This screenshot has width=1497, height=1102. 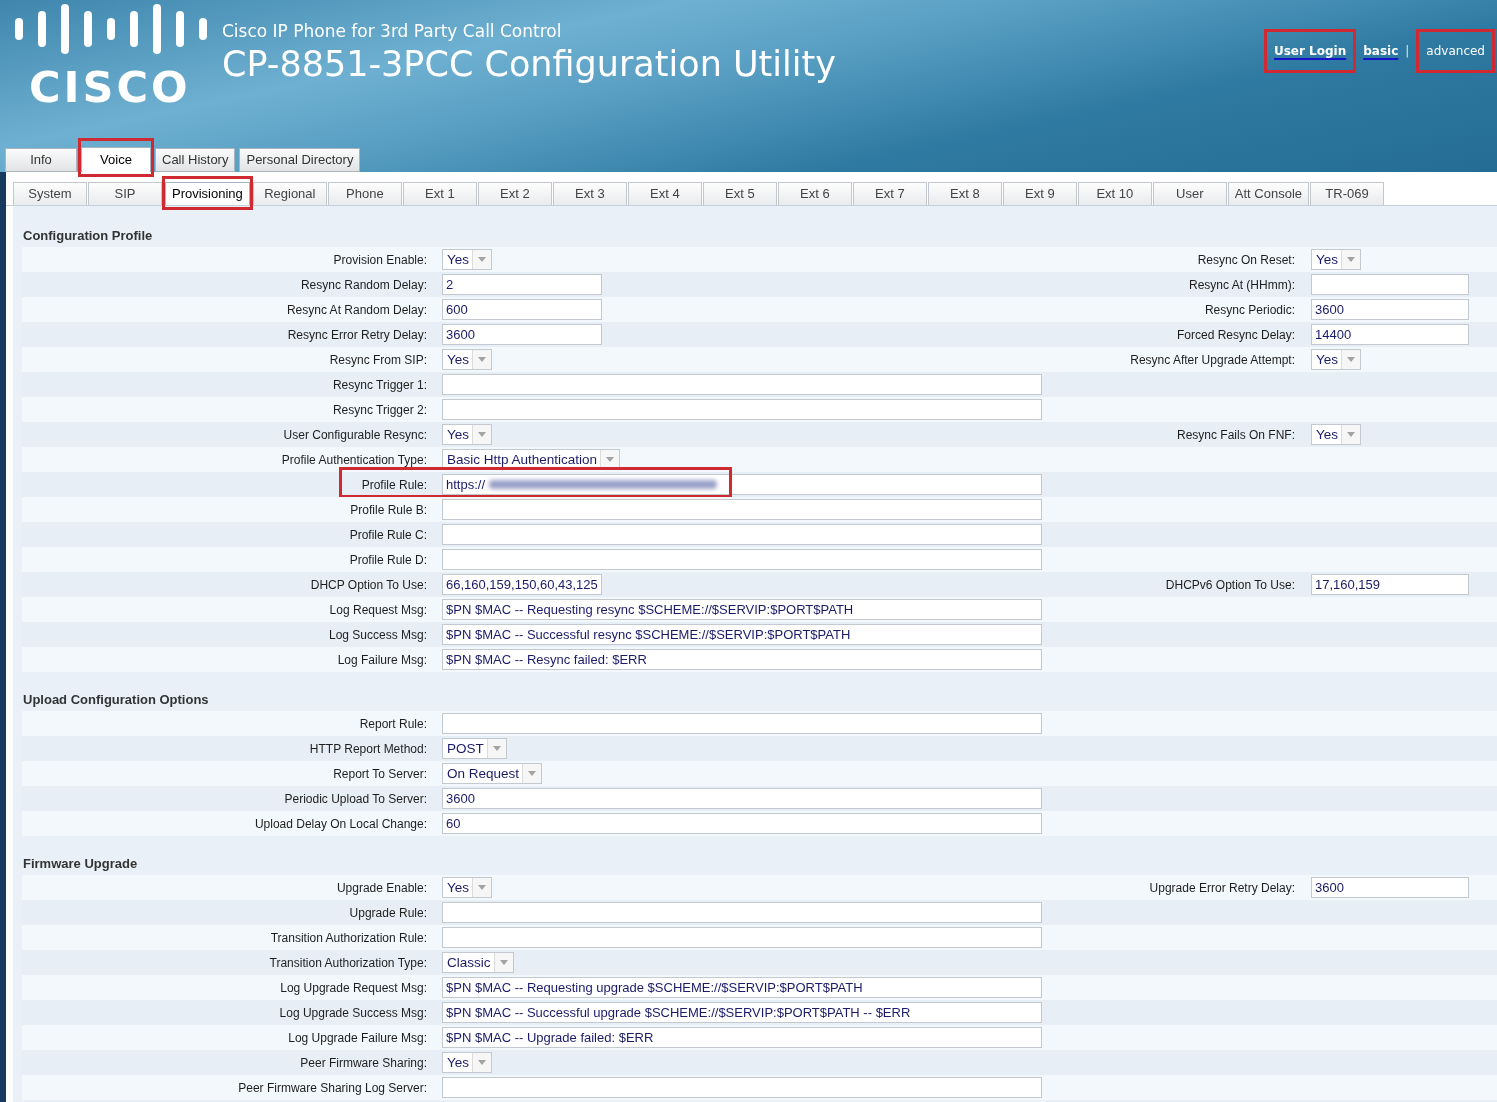 What do you see at coordinates (207, 193) in the screenshot?
I see `sub-tab: Provisioning` at bounding box center [207, 193].